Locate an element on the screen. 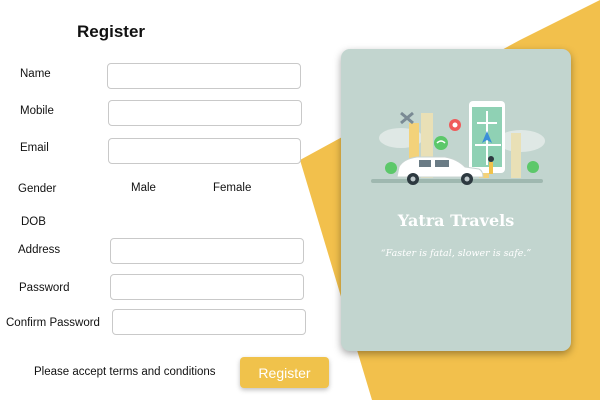 The width and height of the screenshot is (600, 400). email-input is located at coordinates (204, 151).